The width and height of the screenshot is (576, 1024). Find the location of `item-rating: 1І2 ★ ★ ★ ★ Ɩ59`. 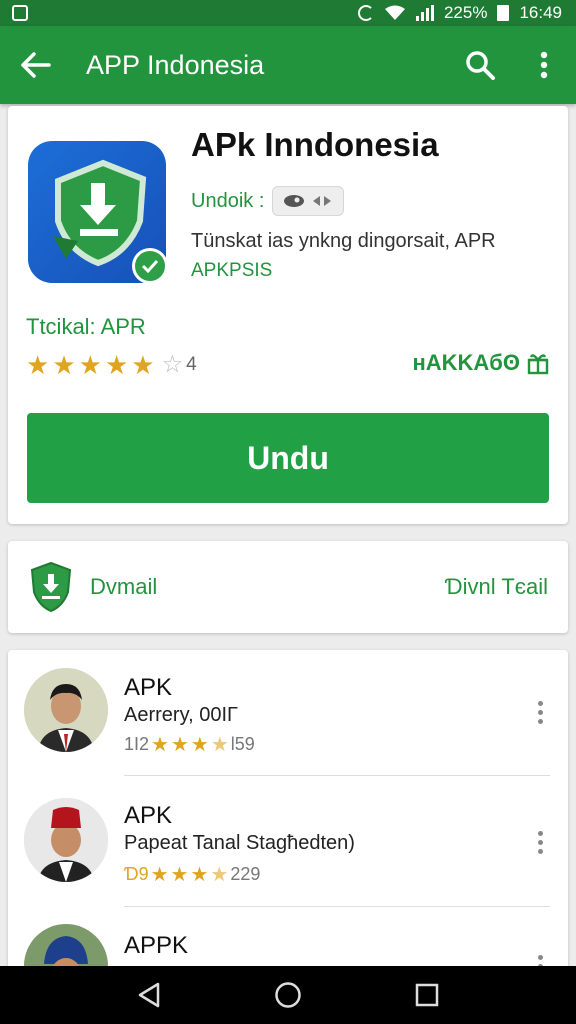

item-rating: 1І2 ★ ★ ★ ★ Ɩ59 is located at coordinates (189, 744).